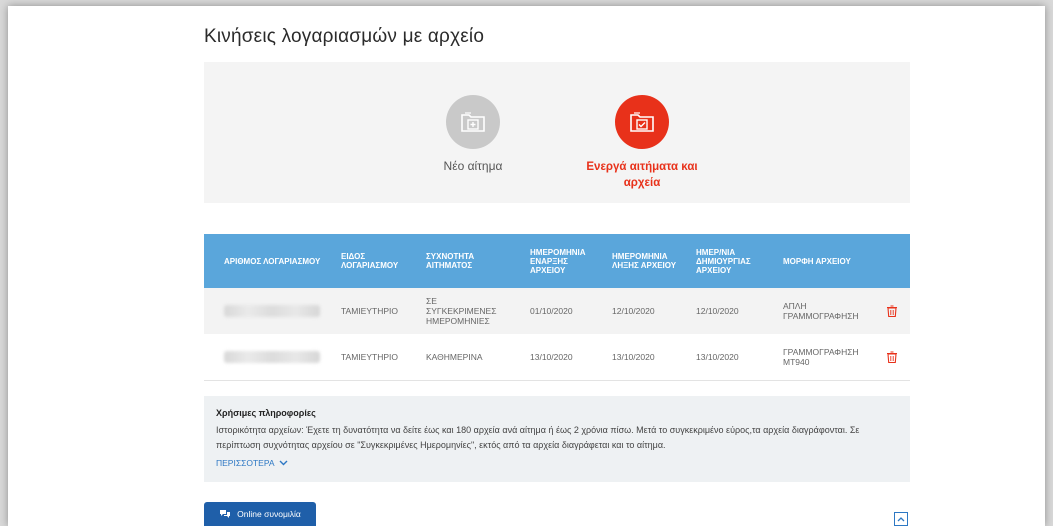 The width and height of the screenshot is (1053, 526). I want to click on col-frequency: ΣΥΧΝΟΤΗΤΑ ΑΙΤΗΜΑΤΟΣ, so click(450, 261).